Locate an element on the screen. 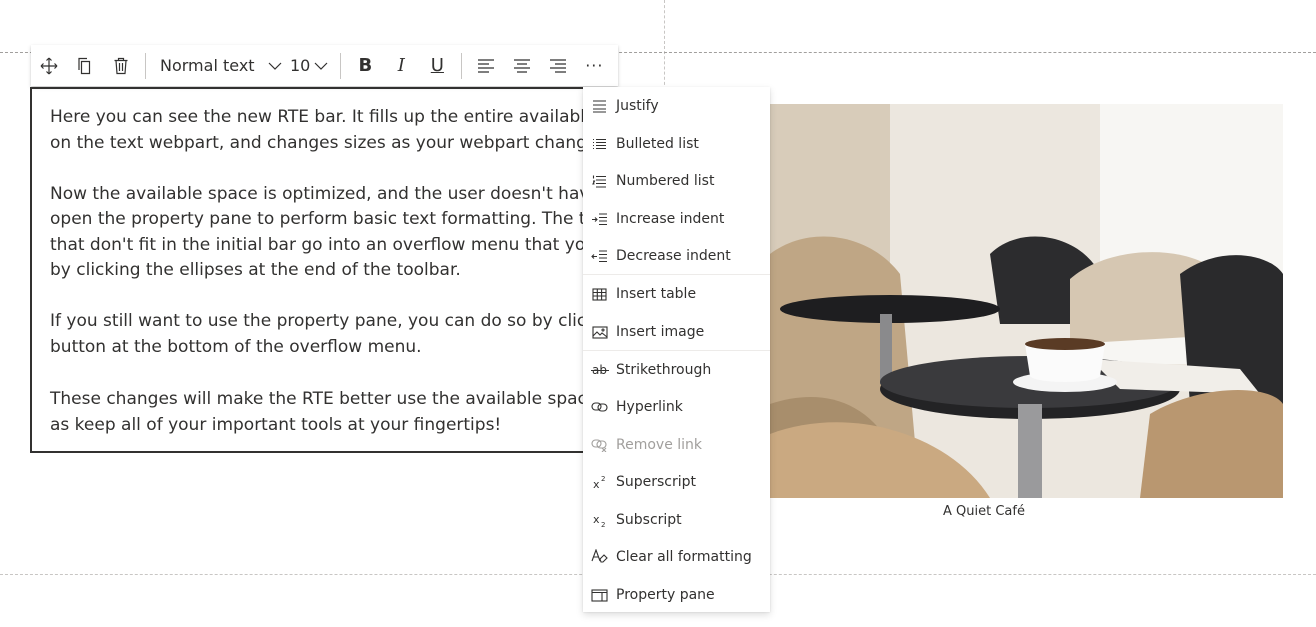  rte-toolbar: Normal text 10 B I U ··· is located at coordinates (324, 65).